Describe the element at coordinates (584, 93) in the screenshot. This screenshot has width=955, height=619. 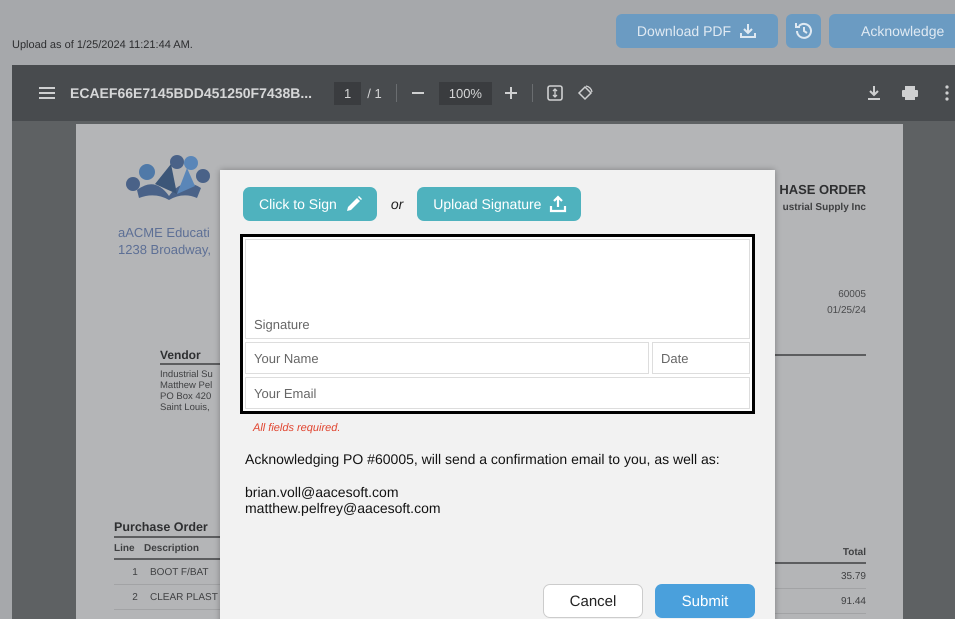
I see `rotate-icon` at that location.